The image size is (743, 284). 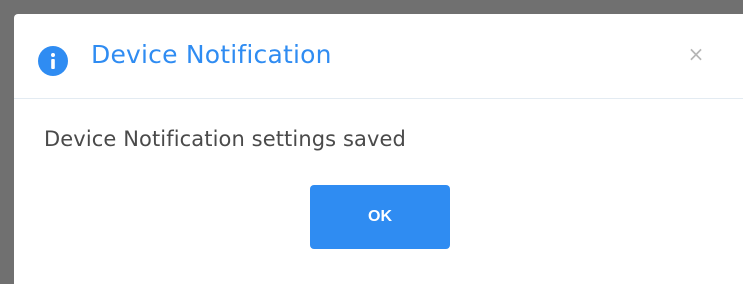 I want to click on dialog-title: Device Notification, so click(x=211, y=54).